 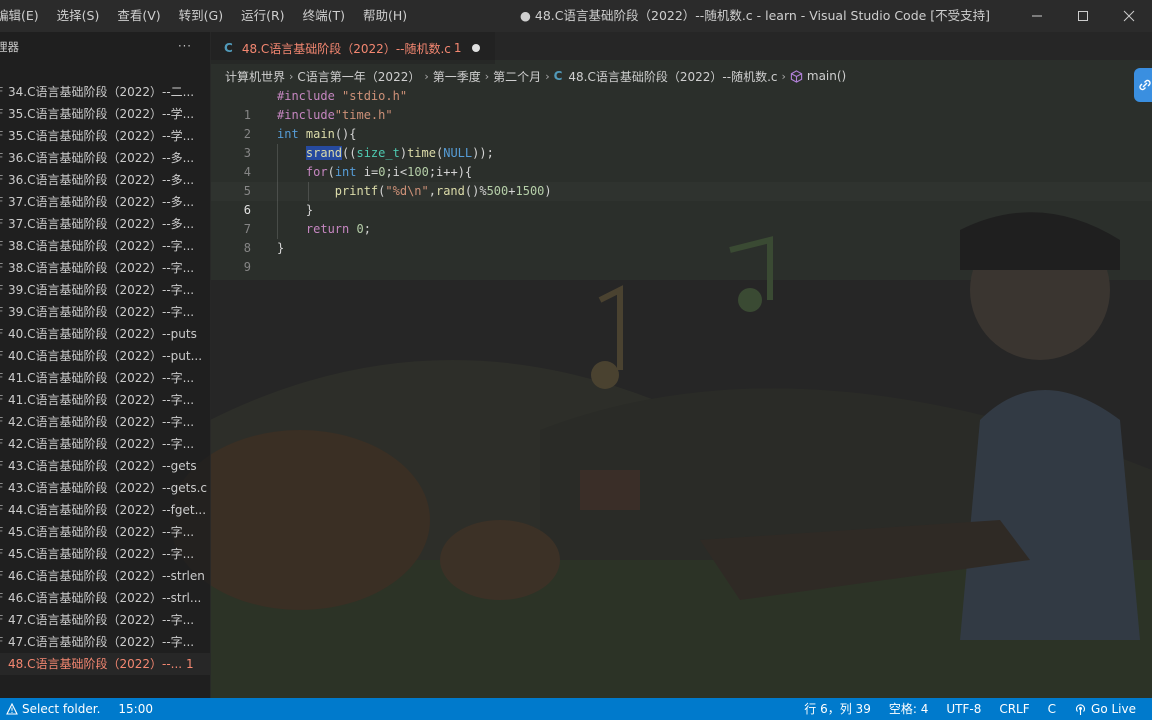 What do you see at coordinates (324, 16) in the screenshot?
I see `menu-terminal: 终端(T)` at bounding box center [324, 16].